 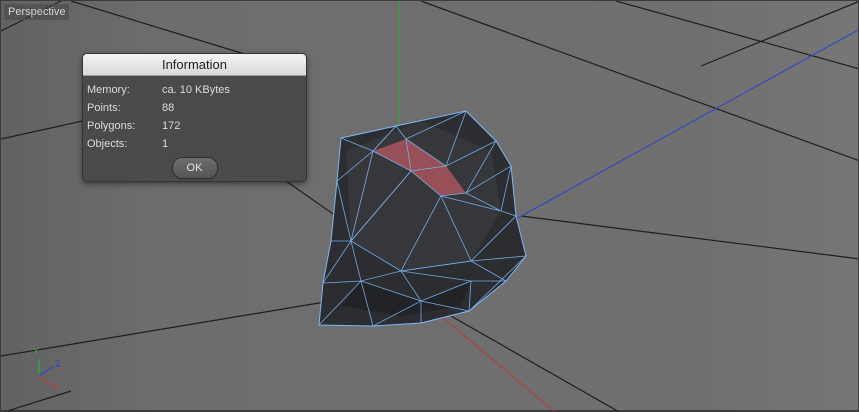 I want to click on info-row-memory: Memory: ca. 10 KBytes, so click(x=196, y=90).